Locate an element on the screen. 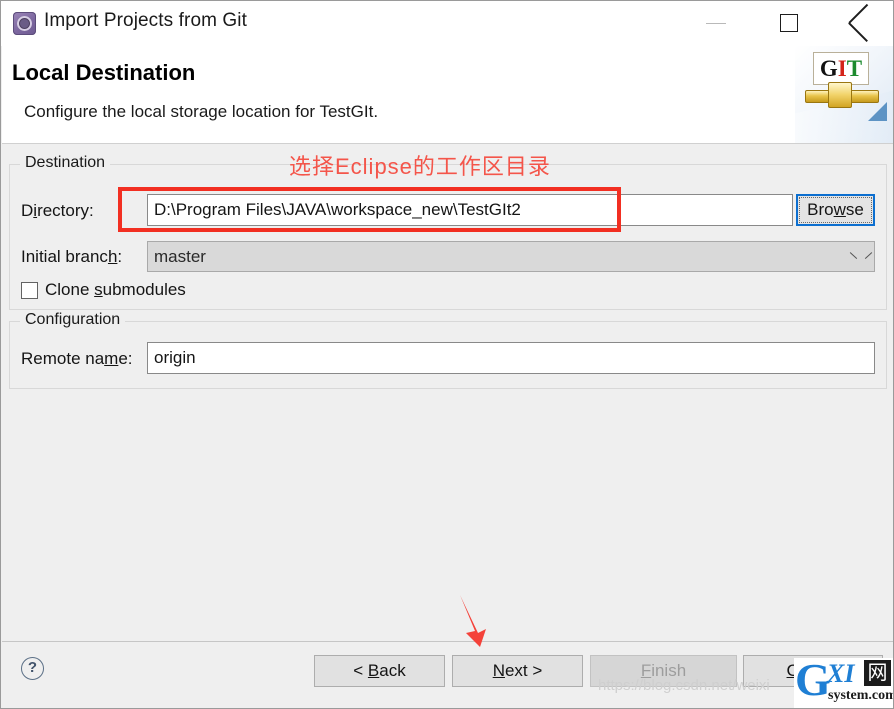 The height and width of the screenshot is (709, 894). browse-label-post: se is located at coordinates (854, 209).